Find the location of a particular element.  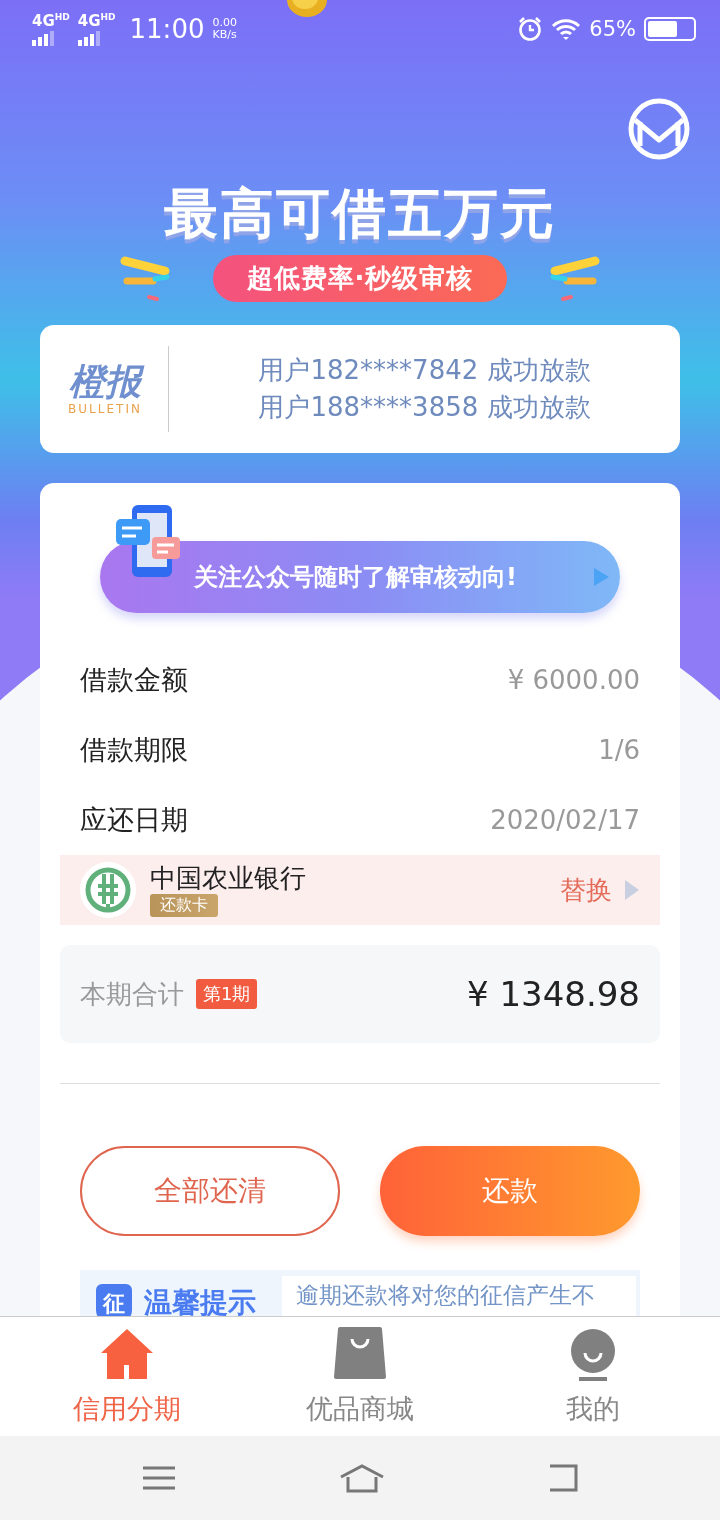

mail-icon is located at coordinates (659, 129).